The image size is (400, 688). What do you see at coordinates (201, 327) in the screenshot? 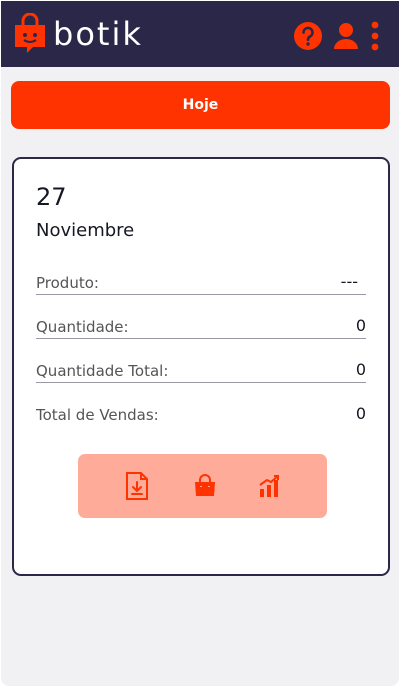
I see `row-quantidade: Quantidade: 0` at bounding box center [201, 327].